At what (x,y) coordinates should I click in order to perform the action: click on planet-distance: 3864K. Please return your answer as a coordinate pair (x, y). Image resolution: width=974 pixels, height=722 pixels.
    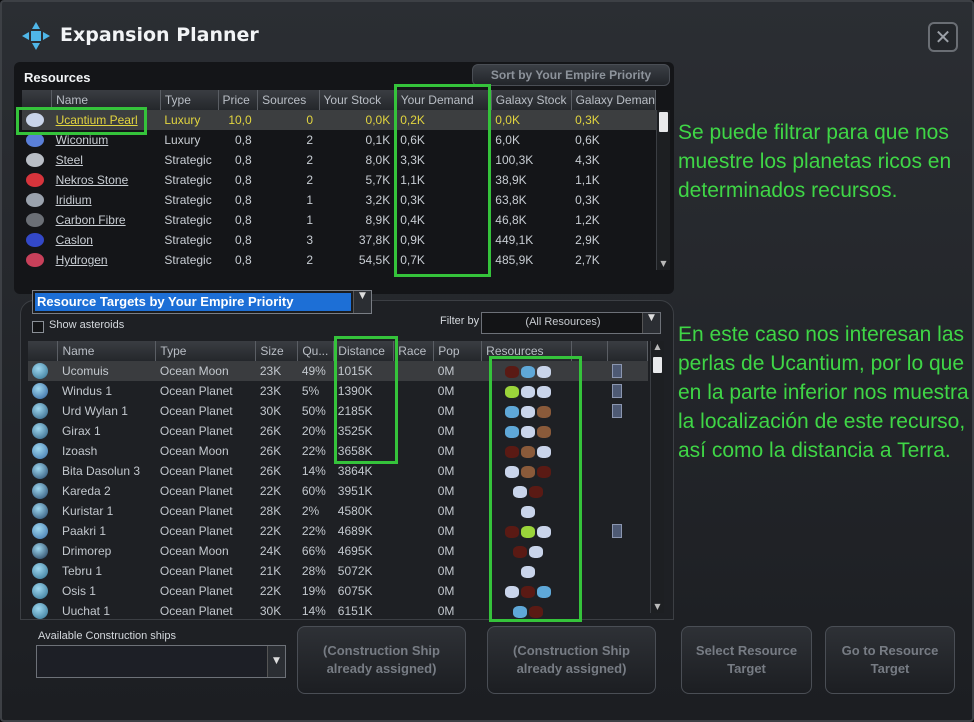
    Looking at the image, I should click on (355, 471).